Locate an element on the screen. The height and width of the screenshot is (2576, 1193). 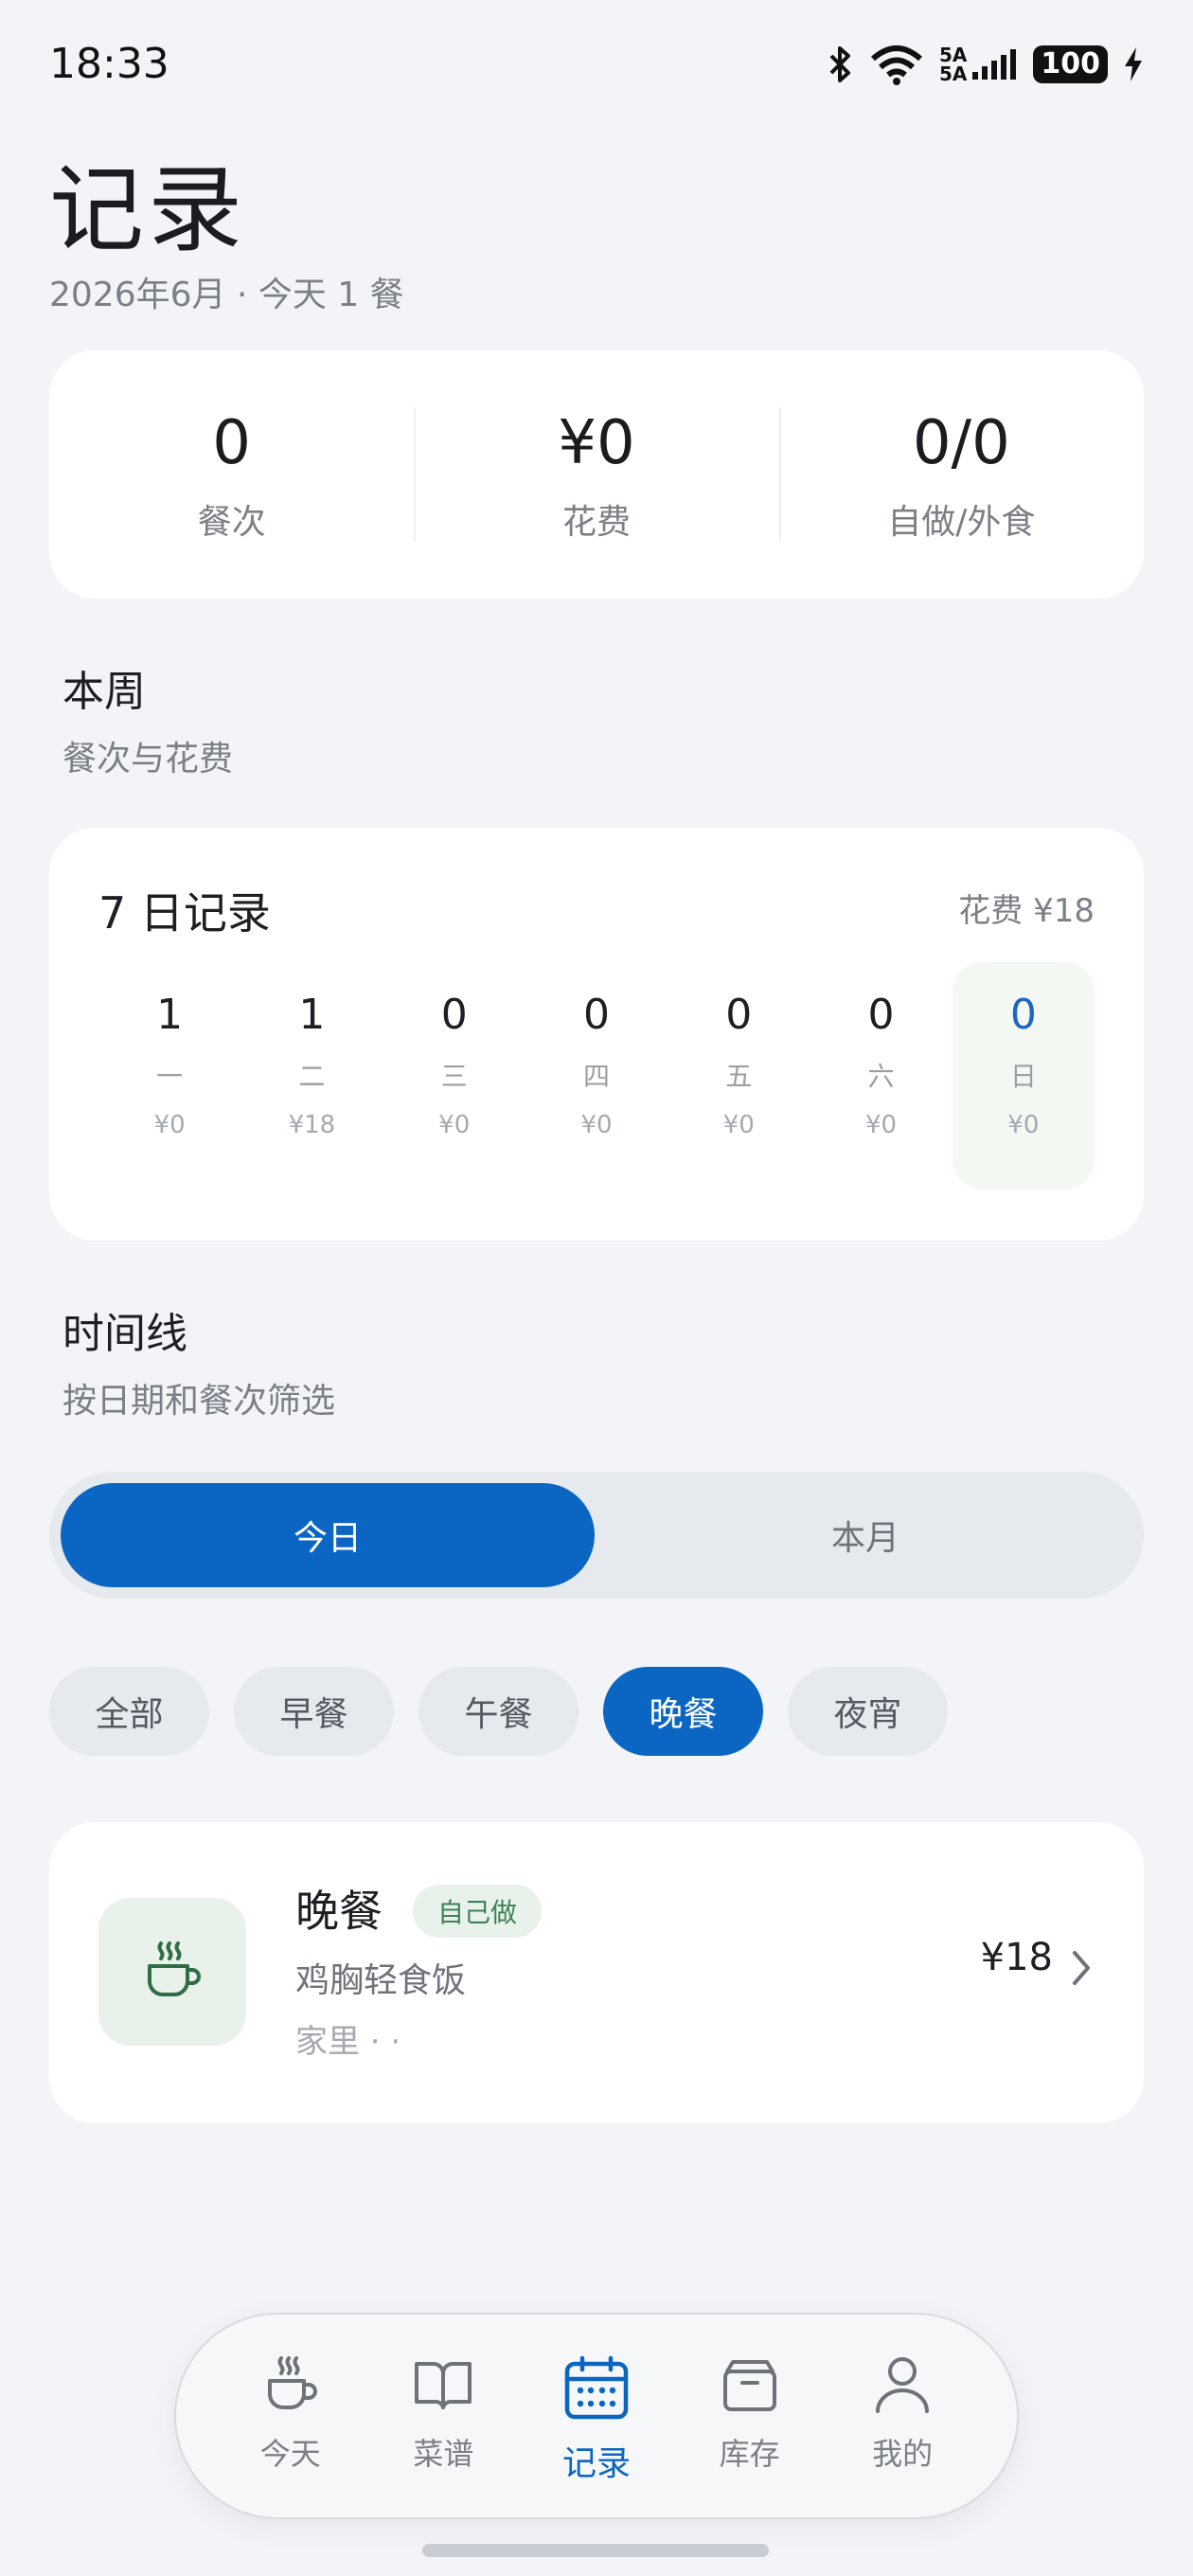
network-label-2: 5A is located at coordinates (953, 74).